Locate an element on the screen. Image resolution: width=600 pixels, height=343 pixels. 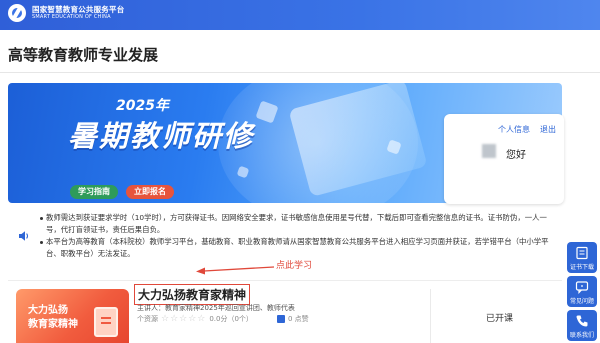
course-lecturer: 主讲人：教育家精神2025年巡回宣讲团、教师代表 is located at coordinates (216, 308).